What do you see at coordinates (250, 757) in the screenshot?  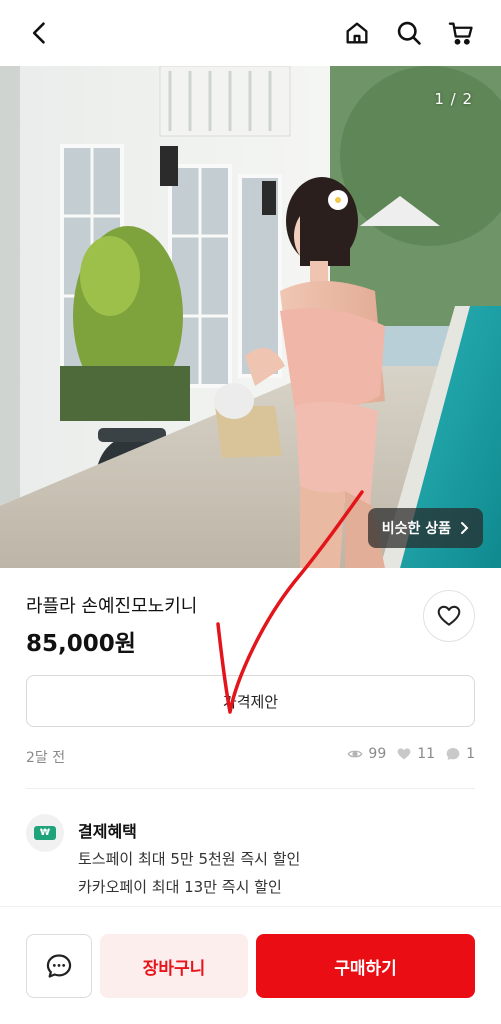 I see `listing-meta: 2달 전 99 11 1` at bounding box center [250, 757].